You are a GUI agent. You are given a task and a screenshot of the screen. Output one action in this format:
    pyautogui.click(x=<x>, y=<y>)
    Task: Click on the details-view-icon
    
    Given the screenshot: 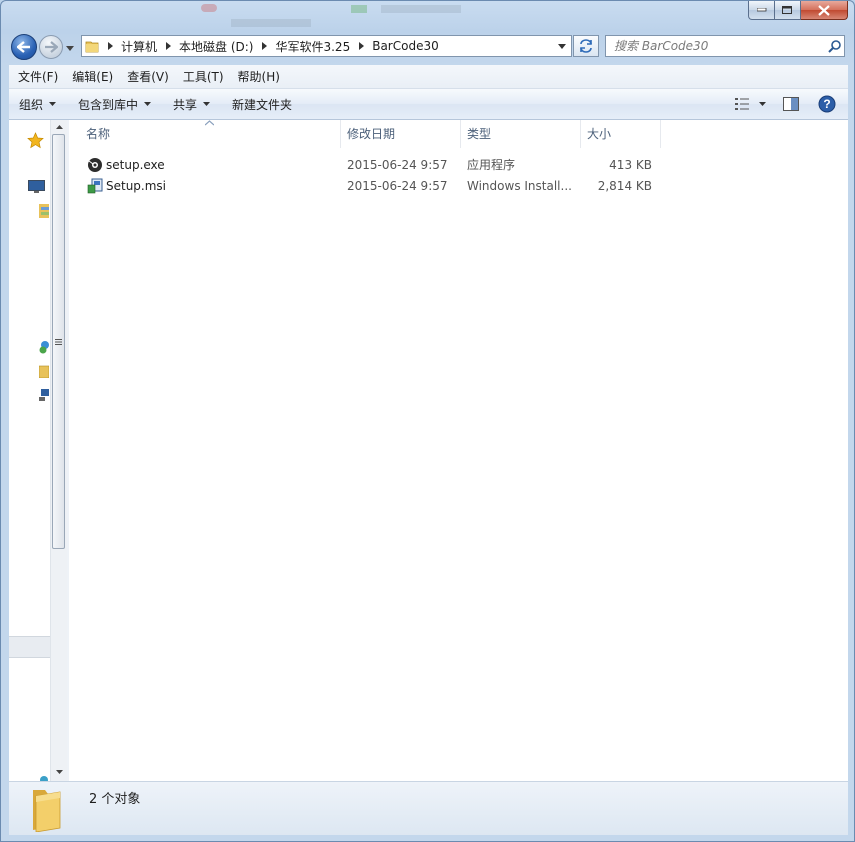 What is the action you would take?
    pyautogui.click(x=741, y=104)
    